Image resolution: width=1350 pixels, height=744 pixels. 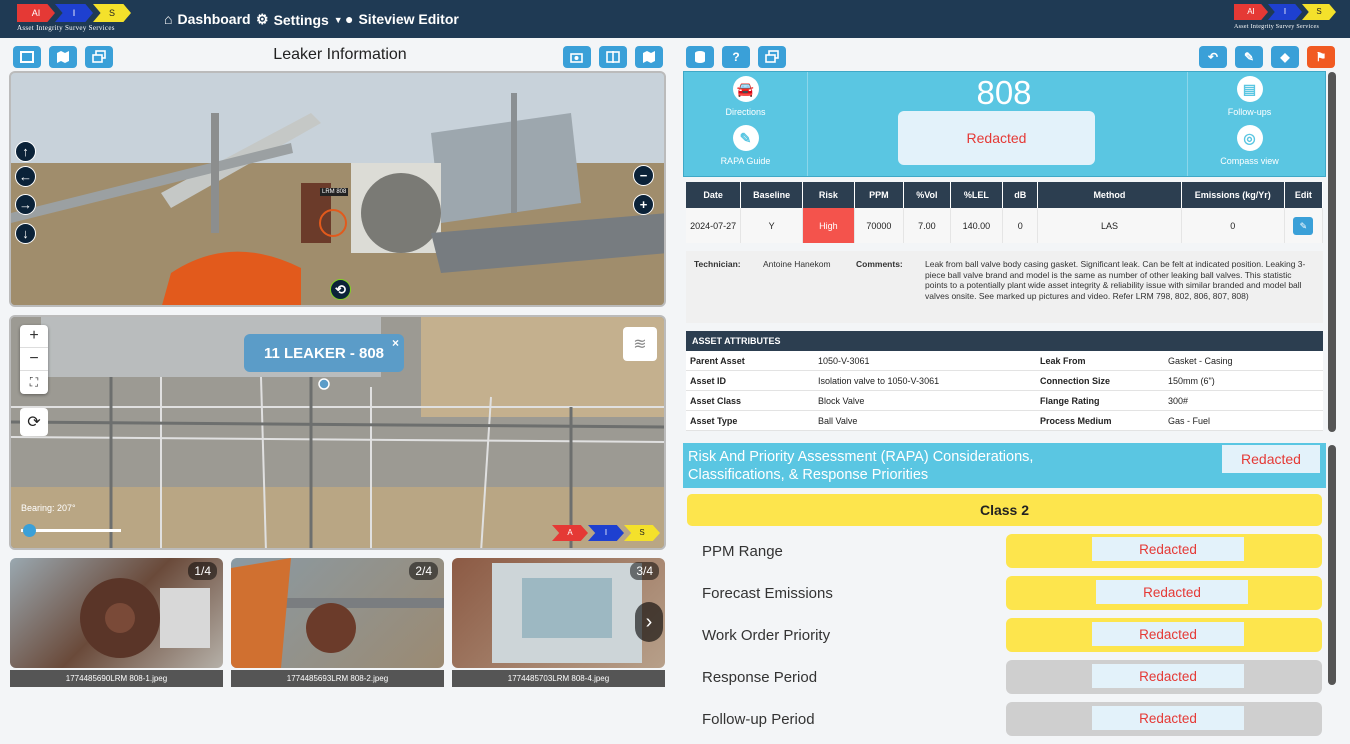 I want to click on flag-button: ⚑, so click(x=1321, y=57).